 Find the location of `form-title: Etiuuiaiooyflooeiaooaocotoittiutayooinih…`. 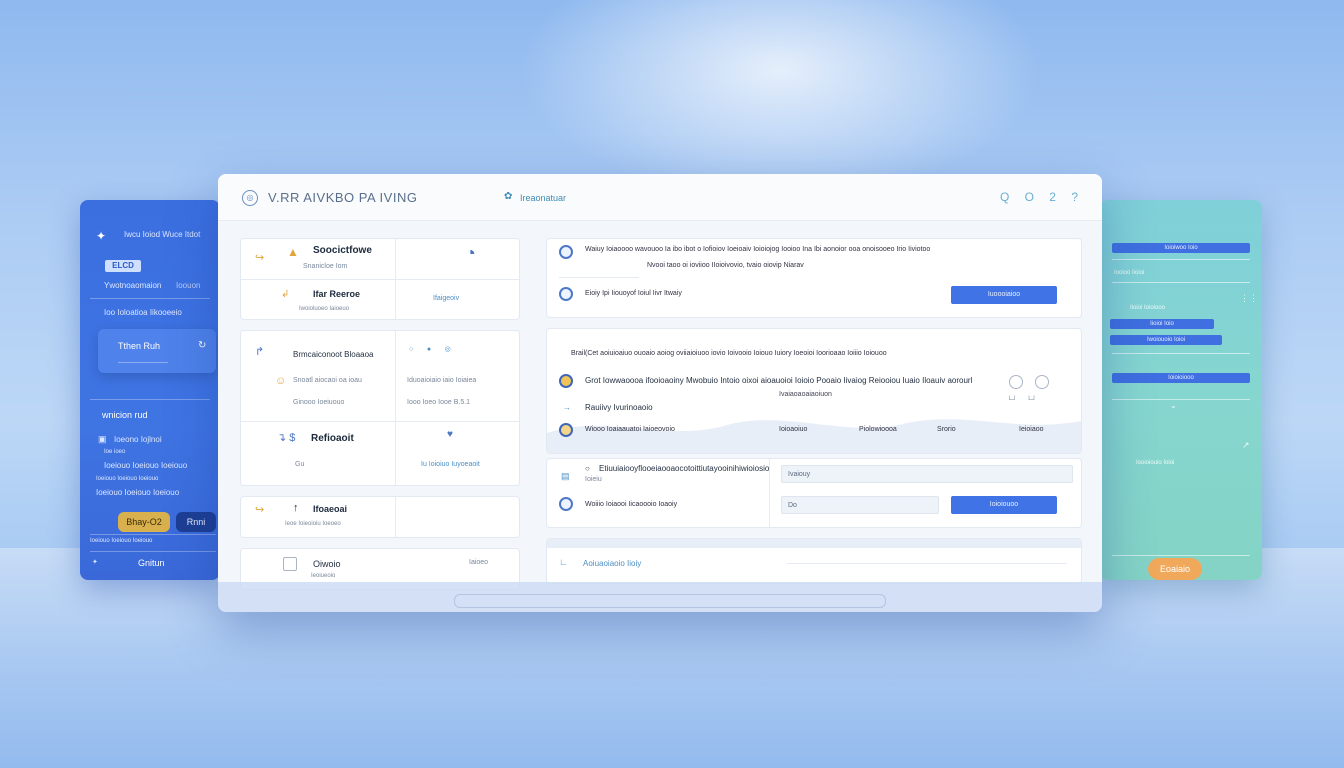

form-title: Etiuuiaiooyflooeiaooaocotoittiutayooinih… is located at coordinates (684, 468).